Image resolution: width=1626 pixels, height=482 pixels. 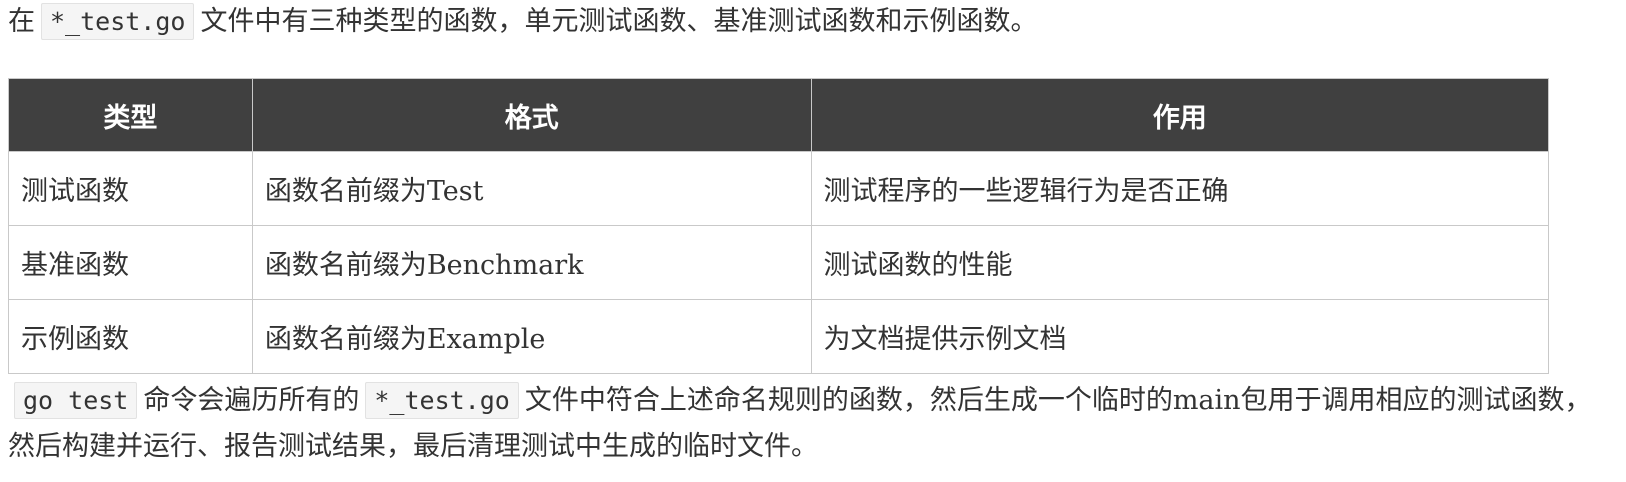 I want to click on table-row: 测试函数 函数名前缀为Test 测试程序的一些逻辑行为是否正确, so click(x=779, y=188).